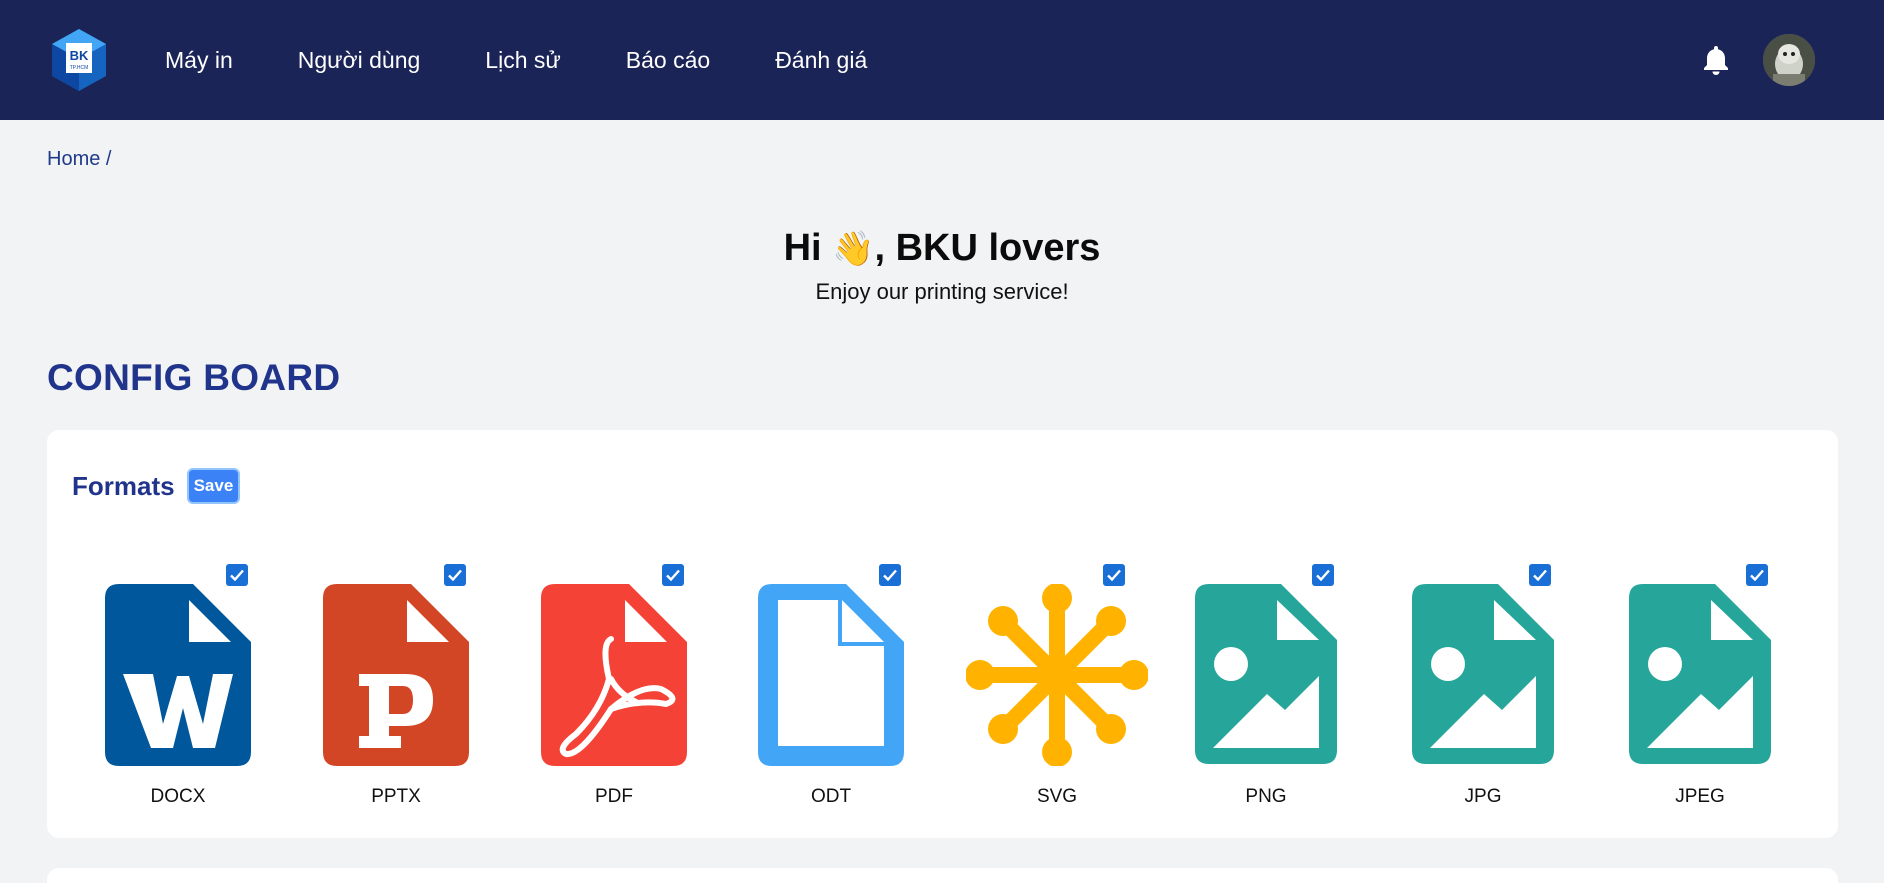 This screenshot has width=1884, height=883. Describe the element at coordinates (79, 55) in the screenshot. I see `logo-text: BK` at that location.